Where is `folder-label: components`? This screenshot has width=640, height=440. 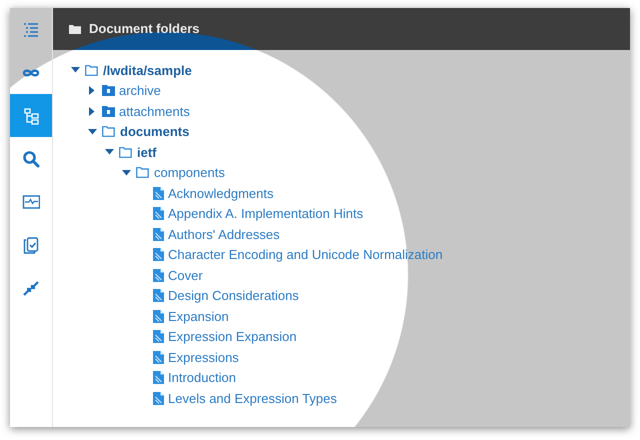 folder-label: components is located at coordinates (189, 172).